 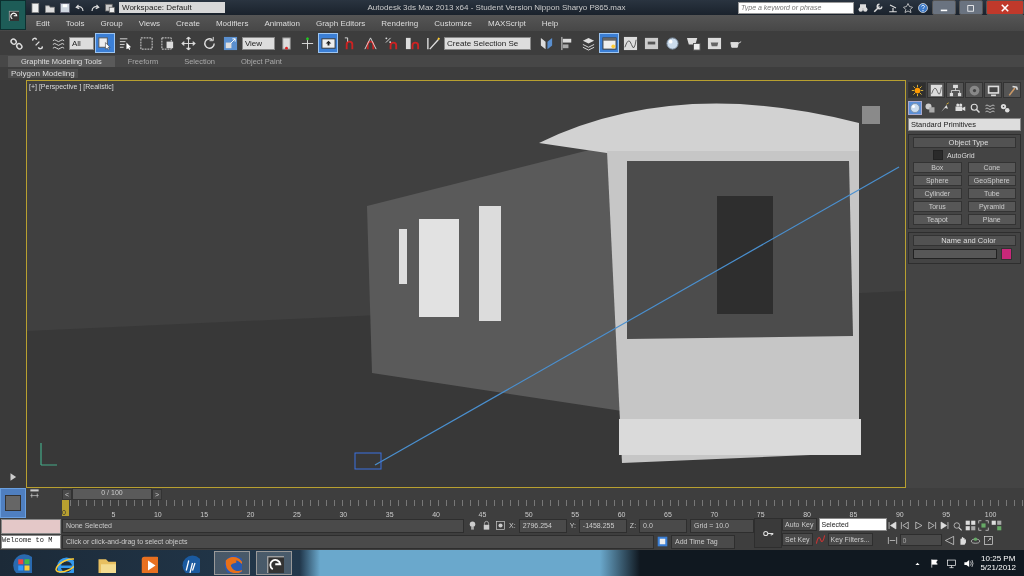 I want to click on taskbar-app-button, so click(x=274, y=563).